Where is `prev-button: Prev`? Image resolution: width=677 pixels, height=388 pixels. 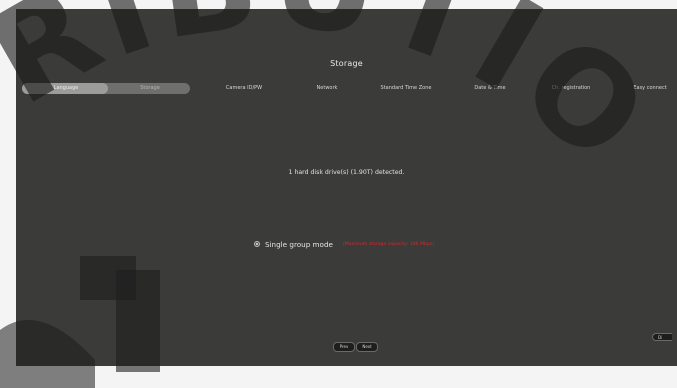
prev-button: Prev is located at coordinates (344, 347).